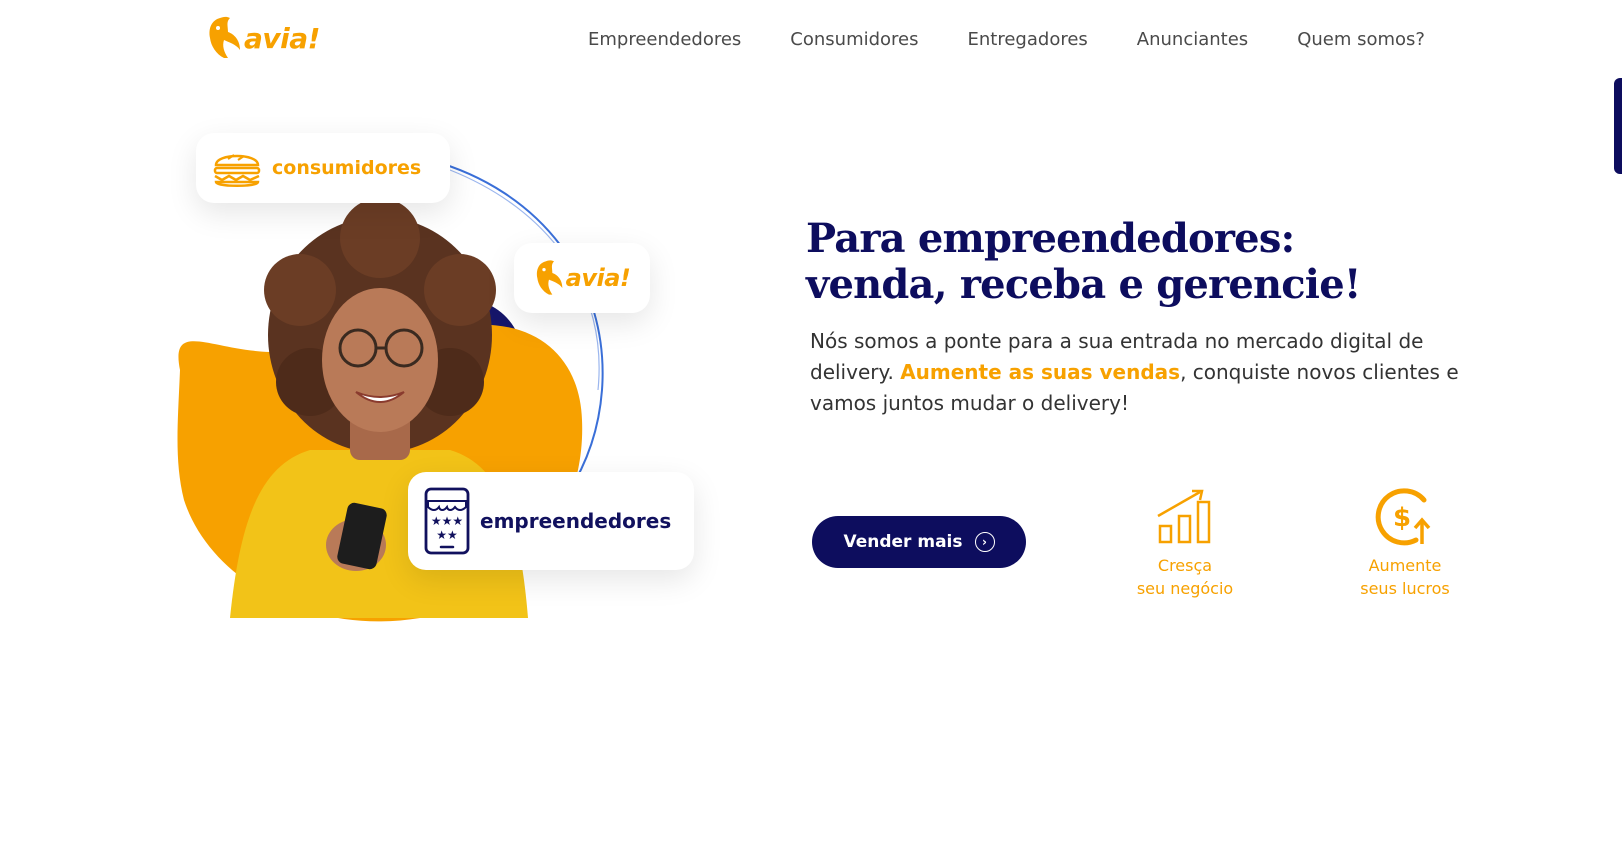 This screenshot has height=852, width=1622. I want to click on feature-cresca: Cresça seu negócio, so click(1185, 543).